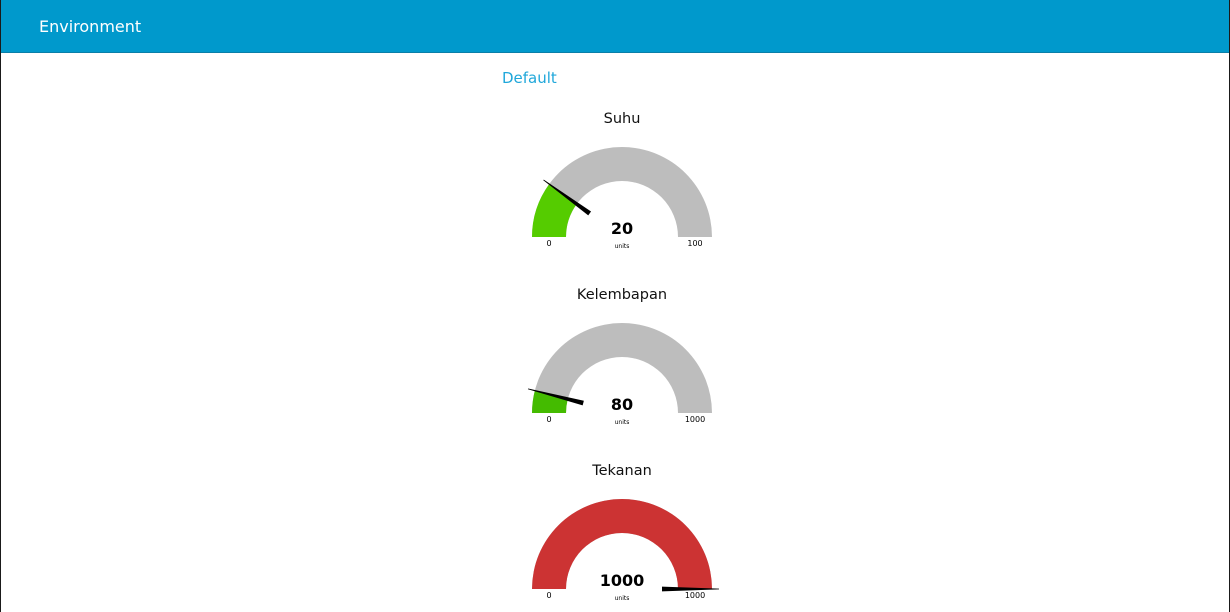  Describe the element at coordinates (615, 26) in the screenshot. I see `dashboard-toolbar: Environment` at that location.